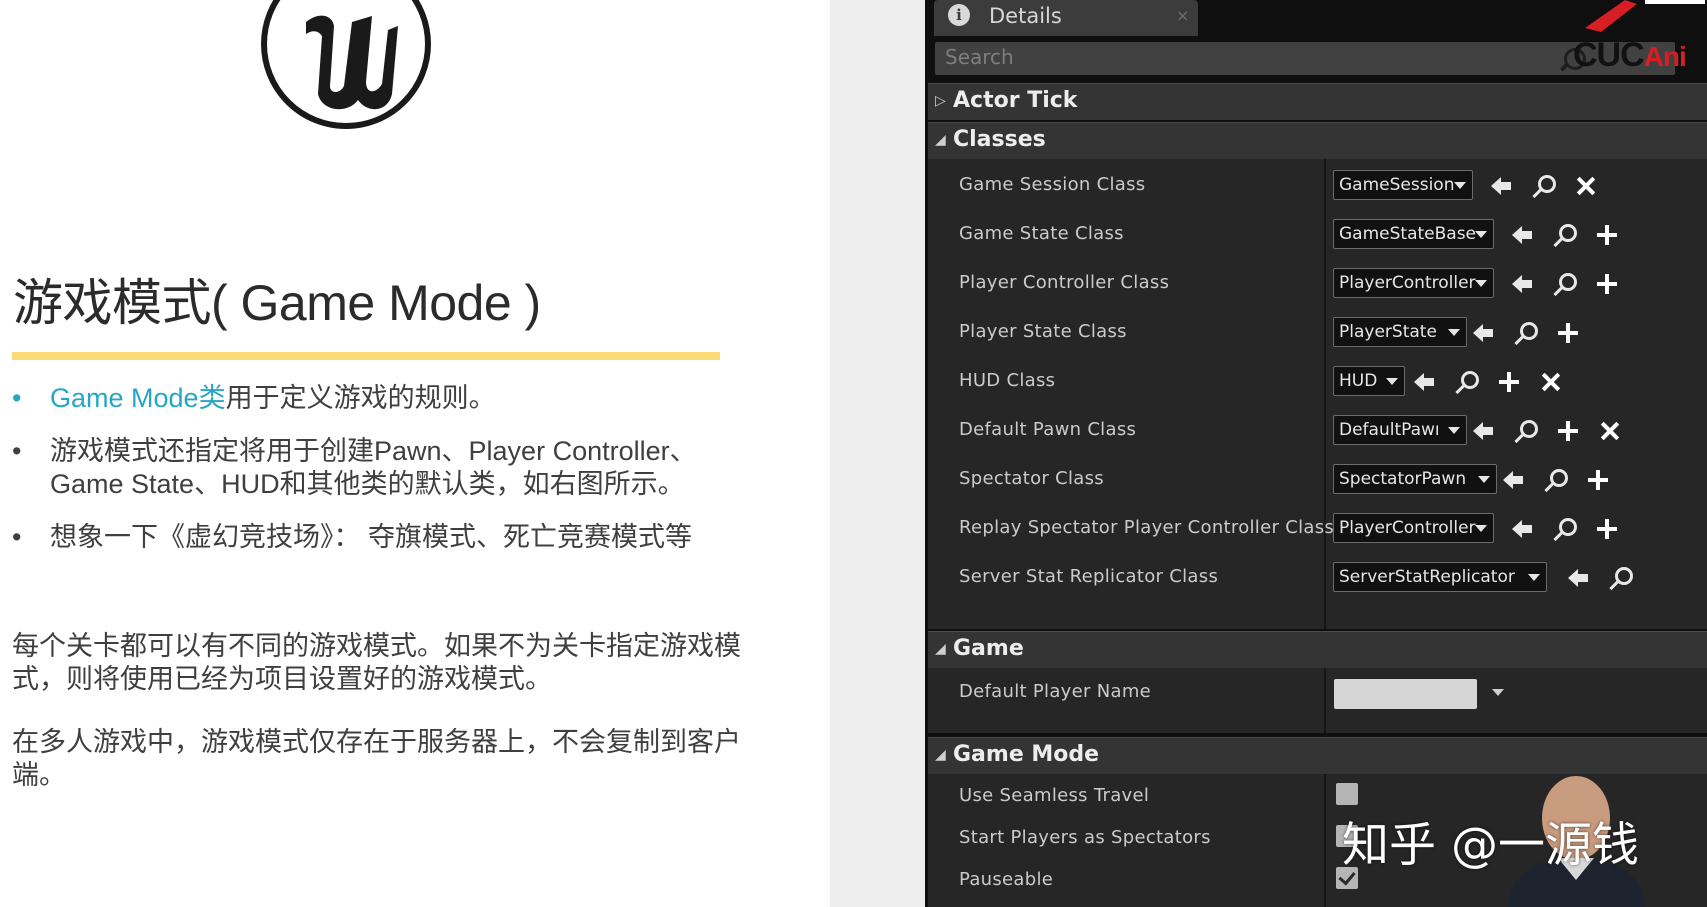 The width and height of the screenshot is (1707, 907). I want to click on unreal-engine-logo, so click(346, 64).